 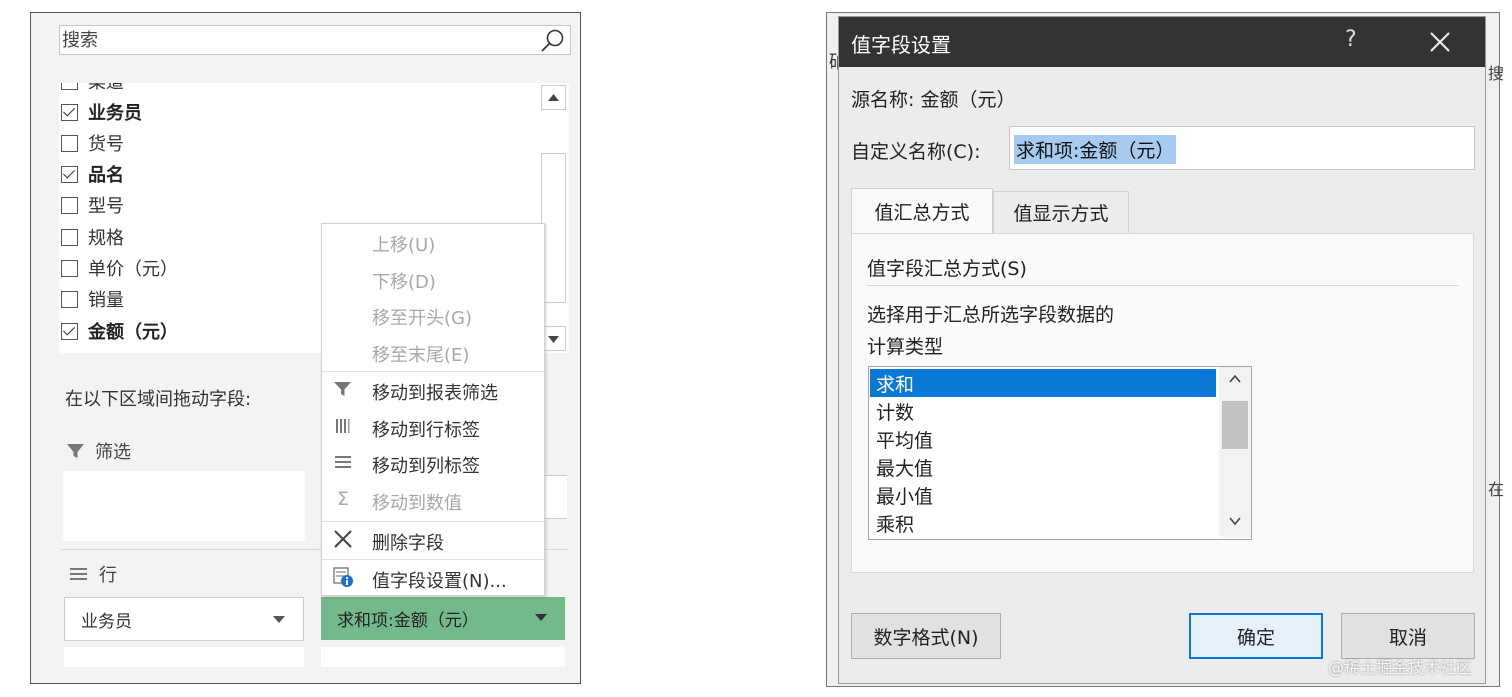 I want to click on help-button: ?, so click(x=1351, y=39).